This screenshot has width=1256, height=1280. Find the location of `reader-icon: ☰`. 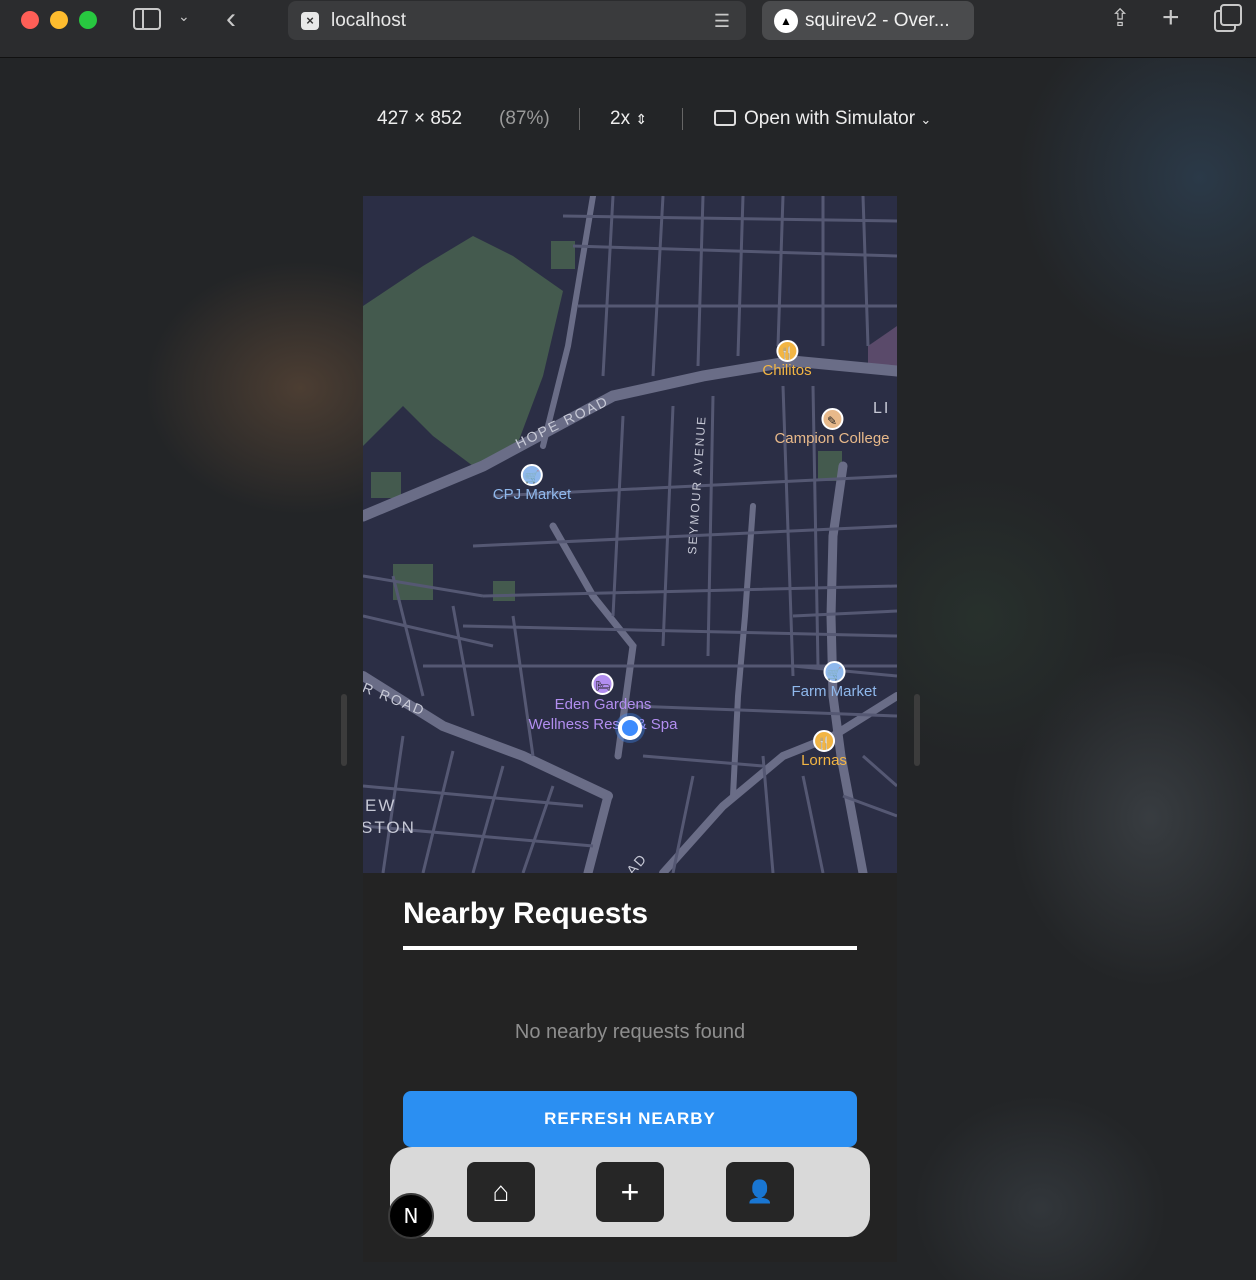

reader-icon: ☰ is located at coordinates (722, 21).